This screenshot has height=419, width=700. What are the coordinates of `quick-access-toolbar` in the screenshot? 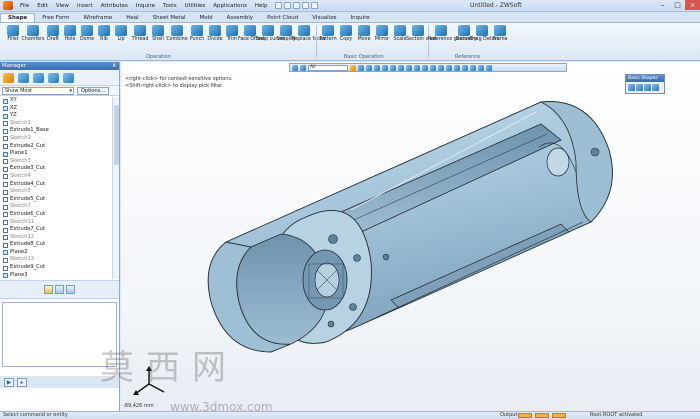 It's located at (297, 5).